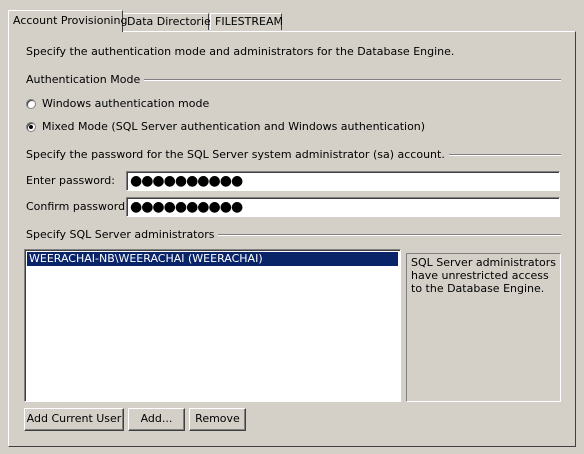 The height and width of the screenshot is (454, 584). I want to click on enter-password-input: ●●●●●●●●●●, so click(343, 181).